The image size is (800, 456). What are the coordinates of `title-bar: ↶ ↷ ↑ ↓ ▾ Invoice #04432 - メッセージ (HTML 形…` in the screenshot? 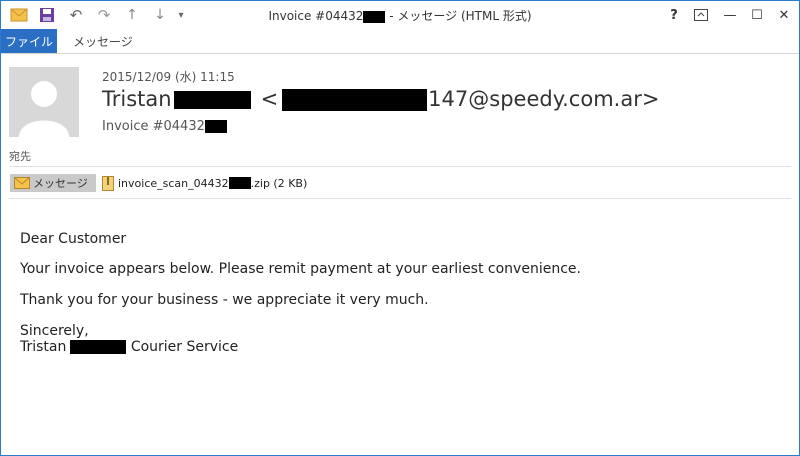 It's located at (400, 15).